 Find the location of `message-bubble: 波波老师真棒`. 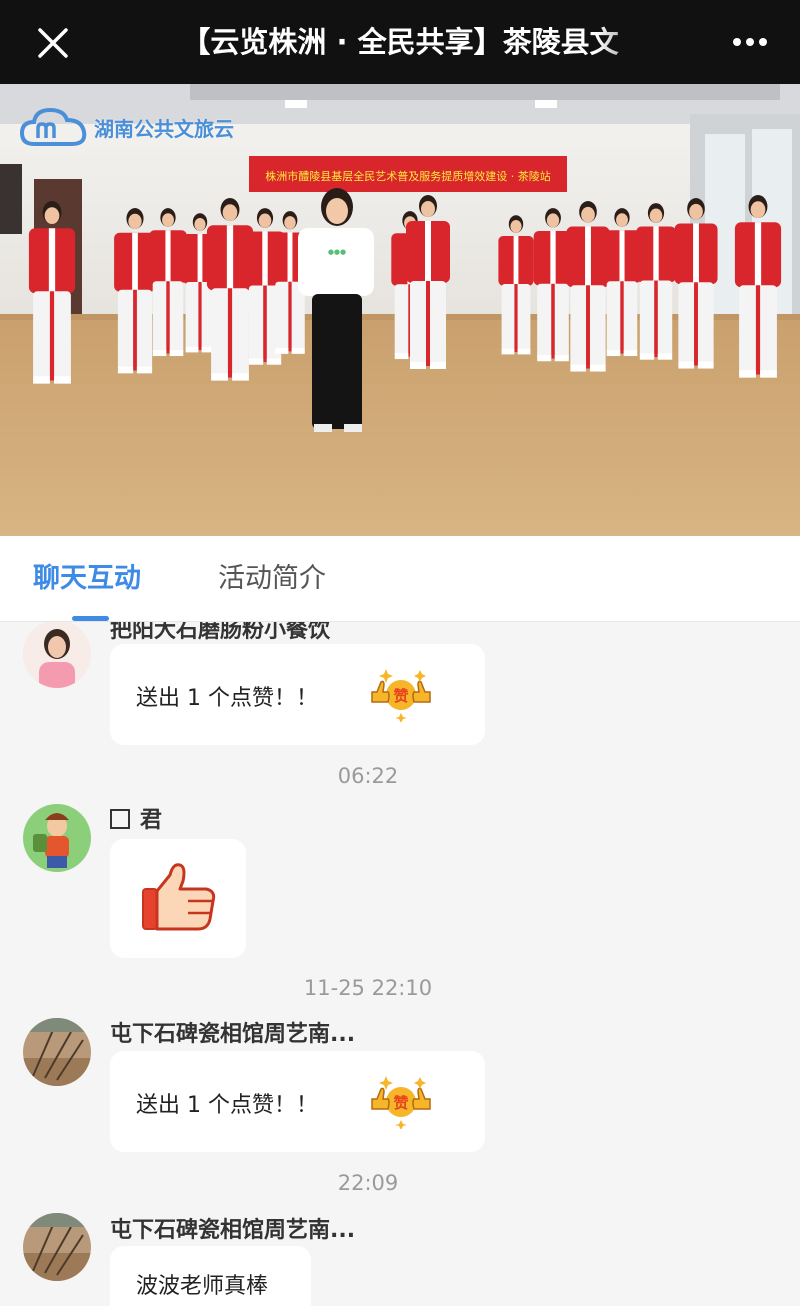

message-bubble: 波波老师真棒 is located at coordinates (210, 1276).